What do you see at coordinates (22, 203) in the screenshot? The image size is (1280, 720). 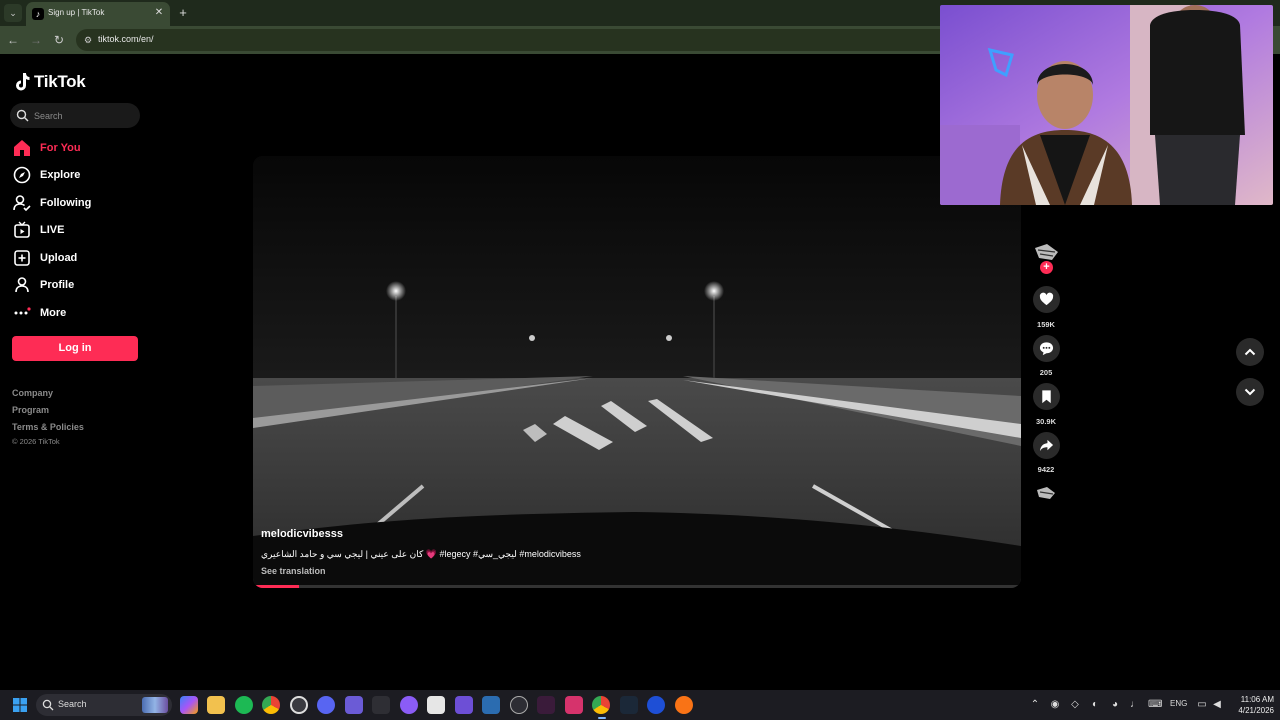 I see `following-icon` at bounding box center [22, 203].